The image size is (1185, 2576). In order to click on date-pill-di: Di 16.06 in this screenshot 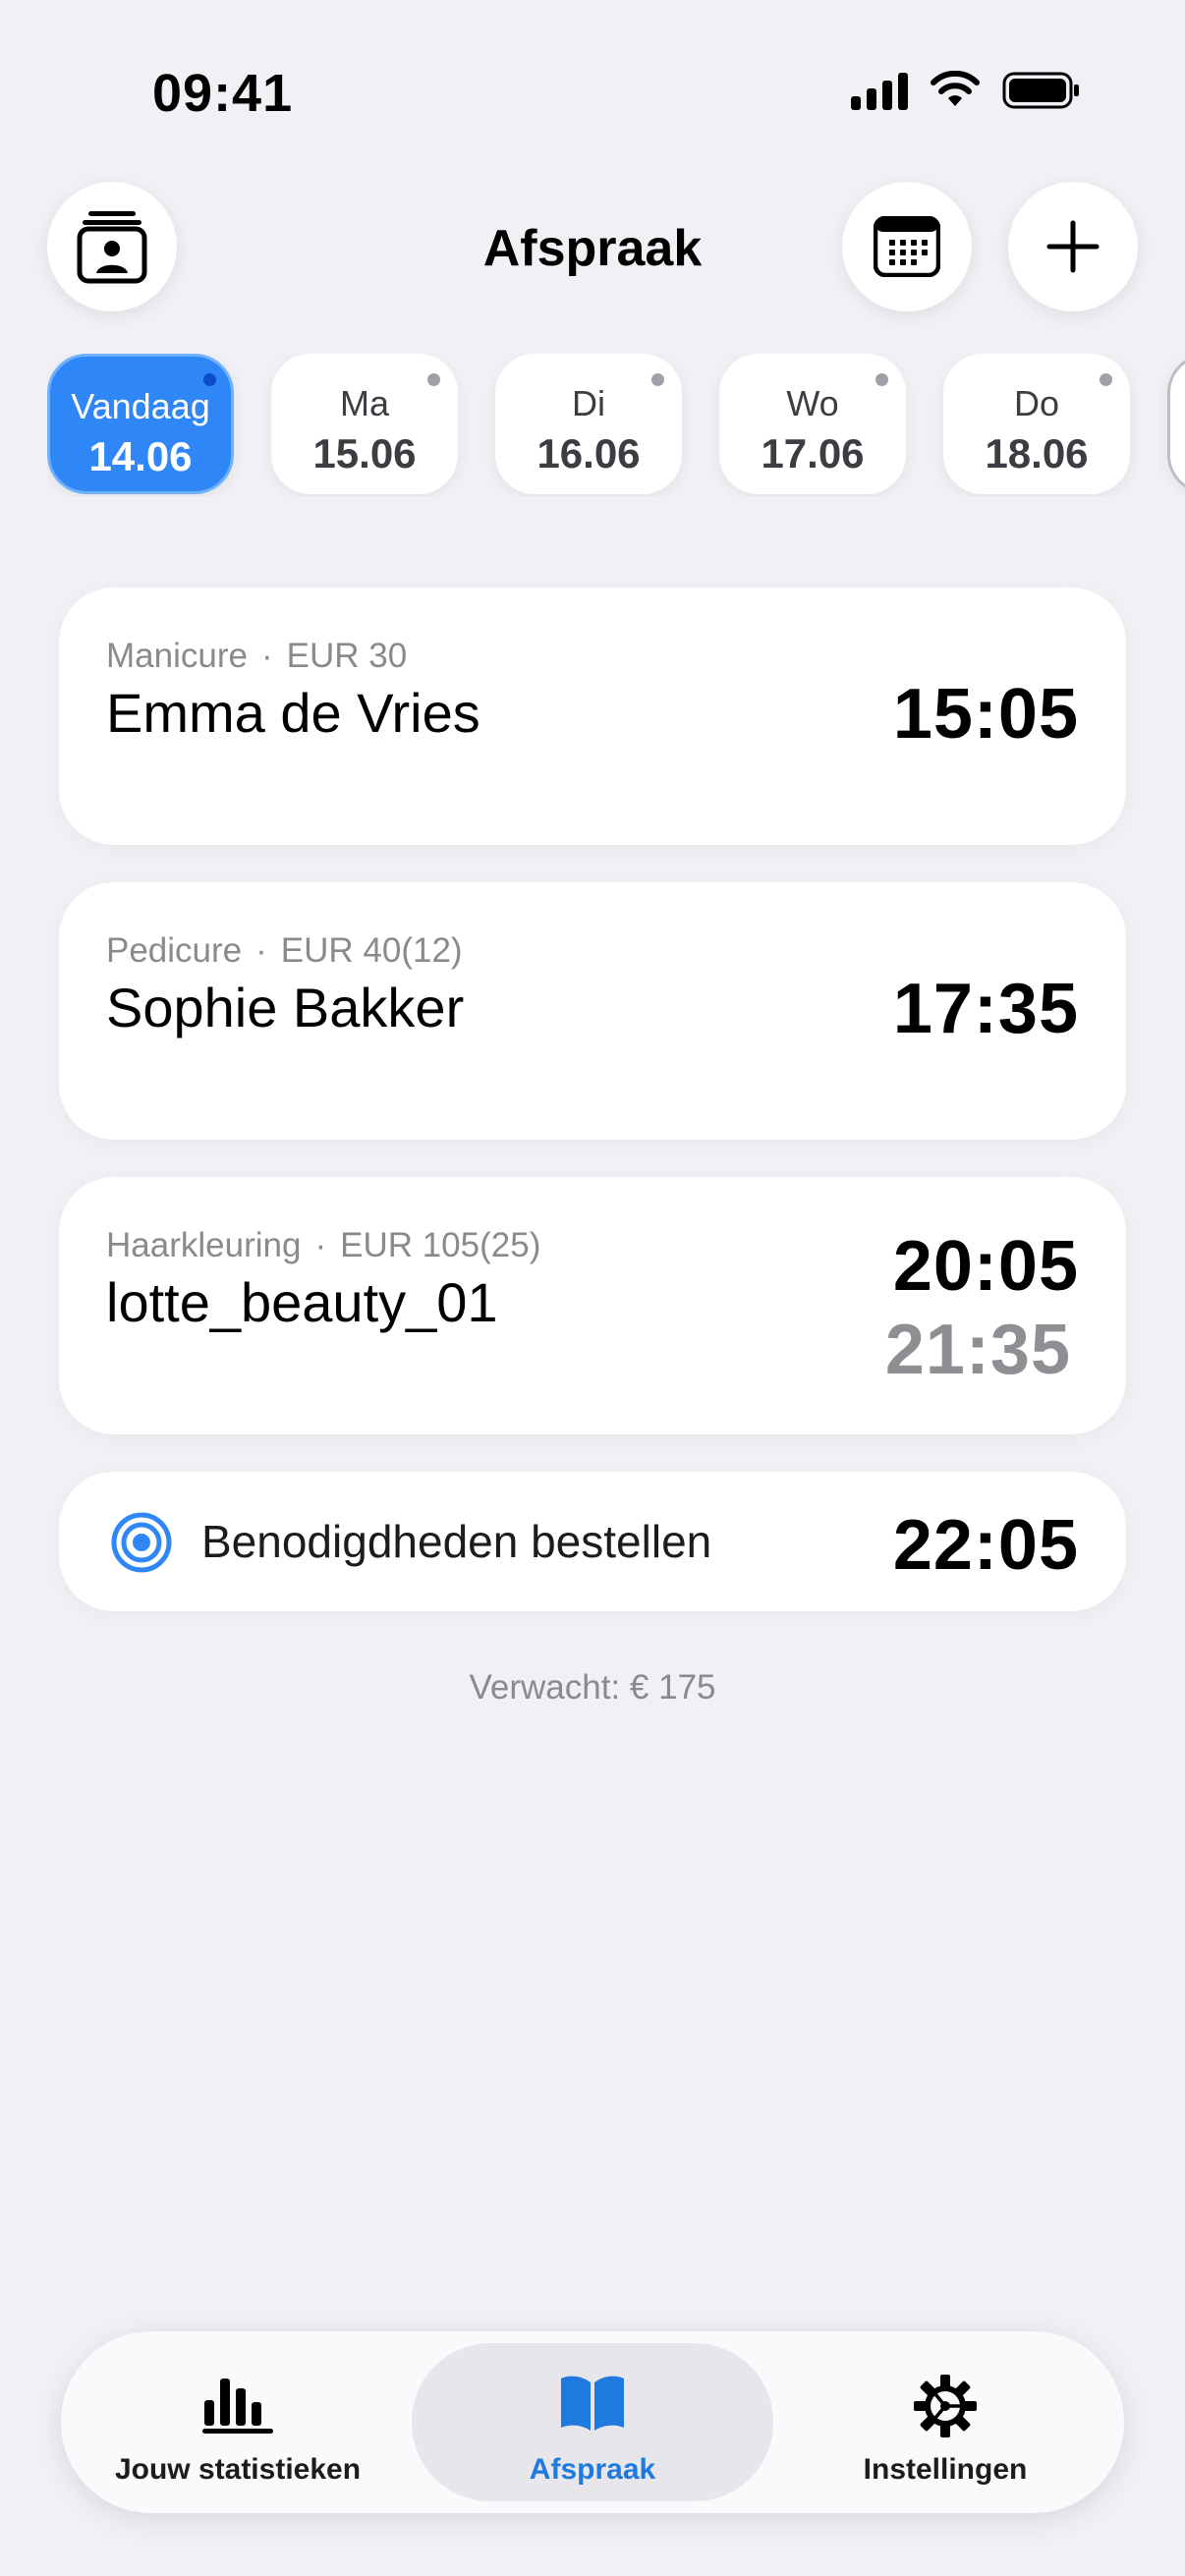, I will do `click(589, 424)`.